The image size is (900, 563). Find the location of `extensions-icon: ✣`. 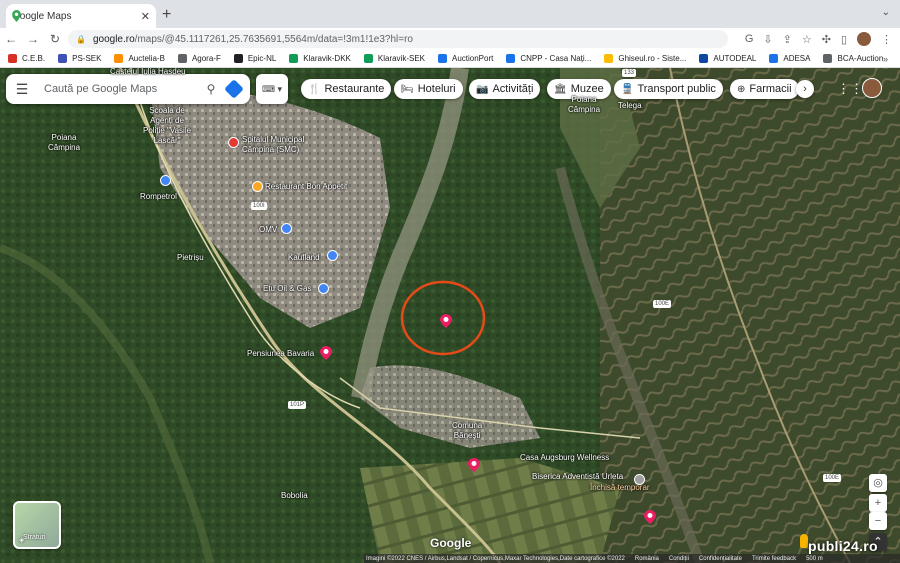

extensions-icon: ✣ is located at coordinates (826, 39).